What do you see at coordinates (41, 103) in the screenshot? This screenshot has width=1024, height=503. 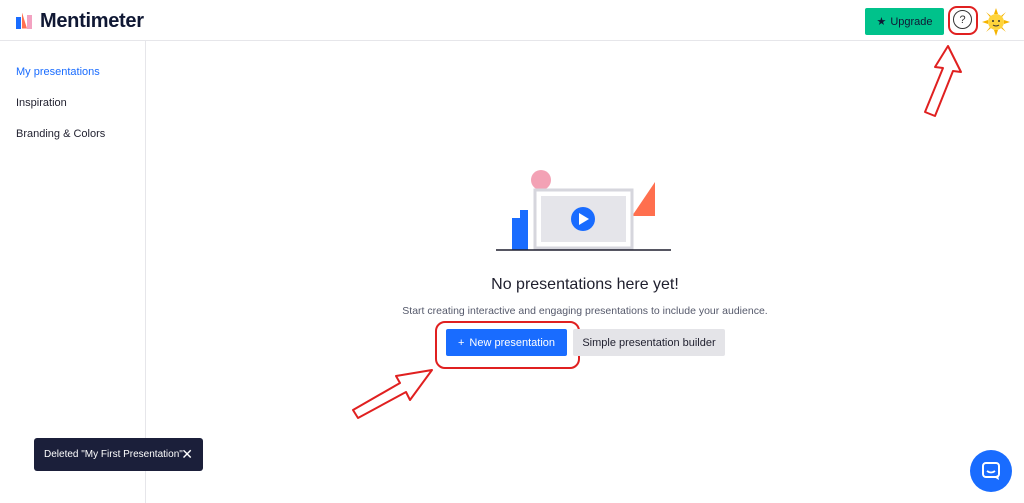 I see `sidebar-item-inspiration: Inspiration` at bounding box center [41, 103].